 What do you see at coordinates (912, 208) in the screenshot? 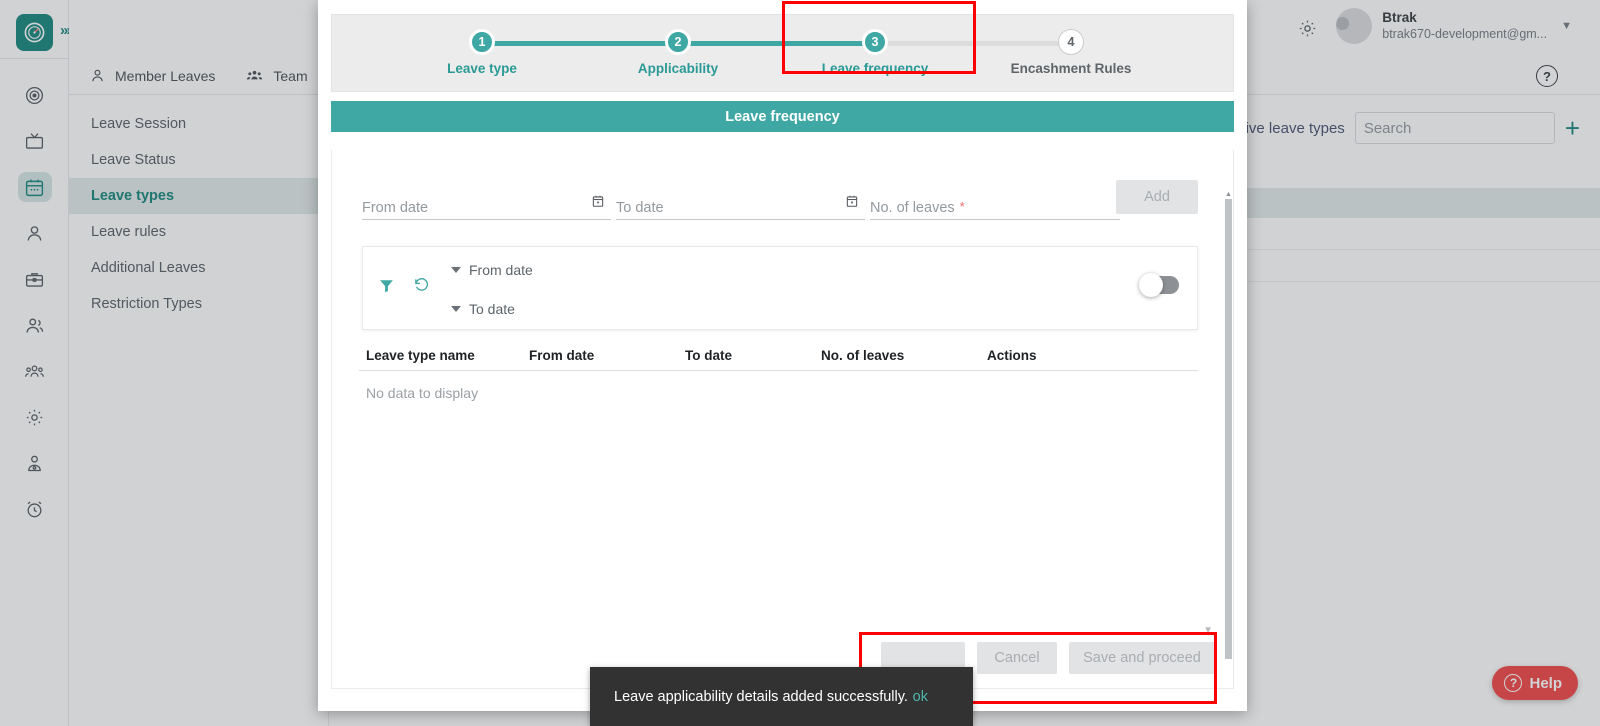
I see `no-of-leaves-placeholder: No. of leaves` at bounding box center [912, 208].